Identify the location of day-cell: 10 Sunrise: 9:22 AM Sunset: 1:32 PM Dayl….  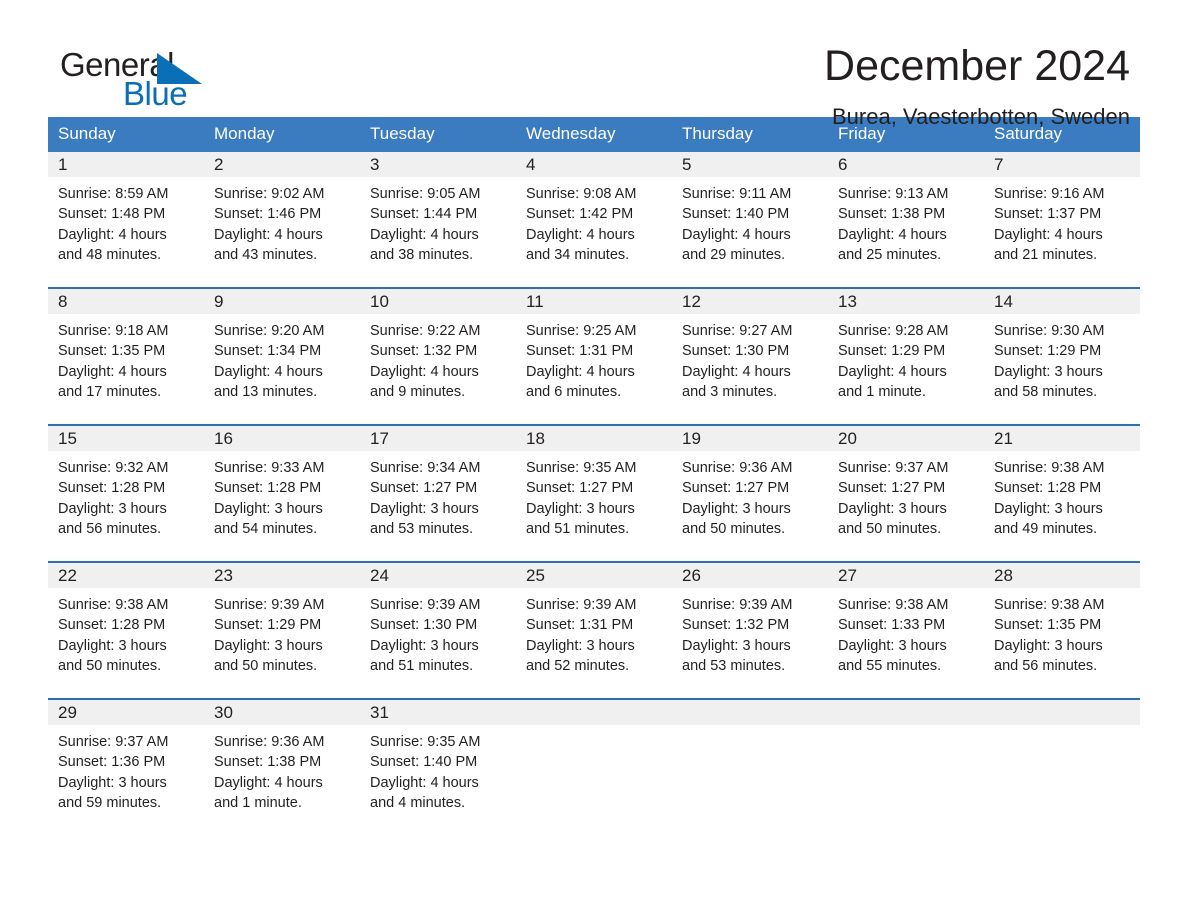
(438, 351).